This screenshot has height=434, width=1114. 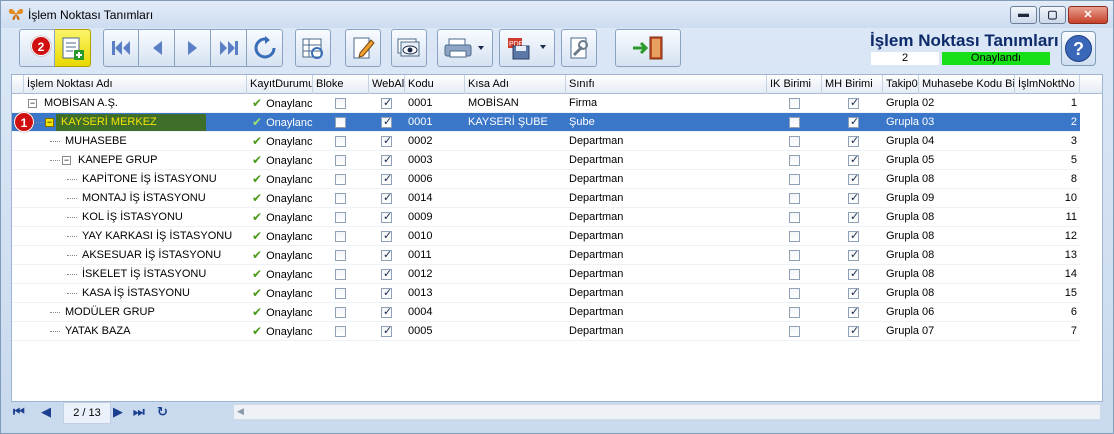 I want to click on exit-button, so click(x=648, y=48).